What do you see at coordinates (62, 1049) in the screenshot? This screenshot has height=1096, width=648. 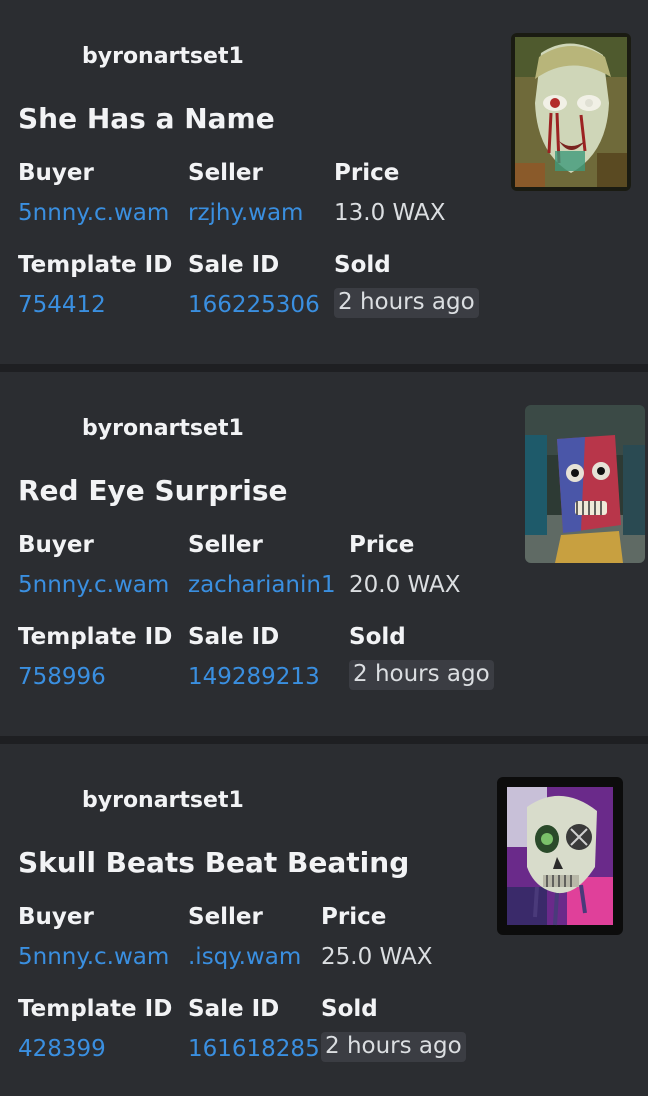 I see `template-id-link: 428399` at bounding box center [62, 1049].